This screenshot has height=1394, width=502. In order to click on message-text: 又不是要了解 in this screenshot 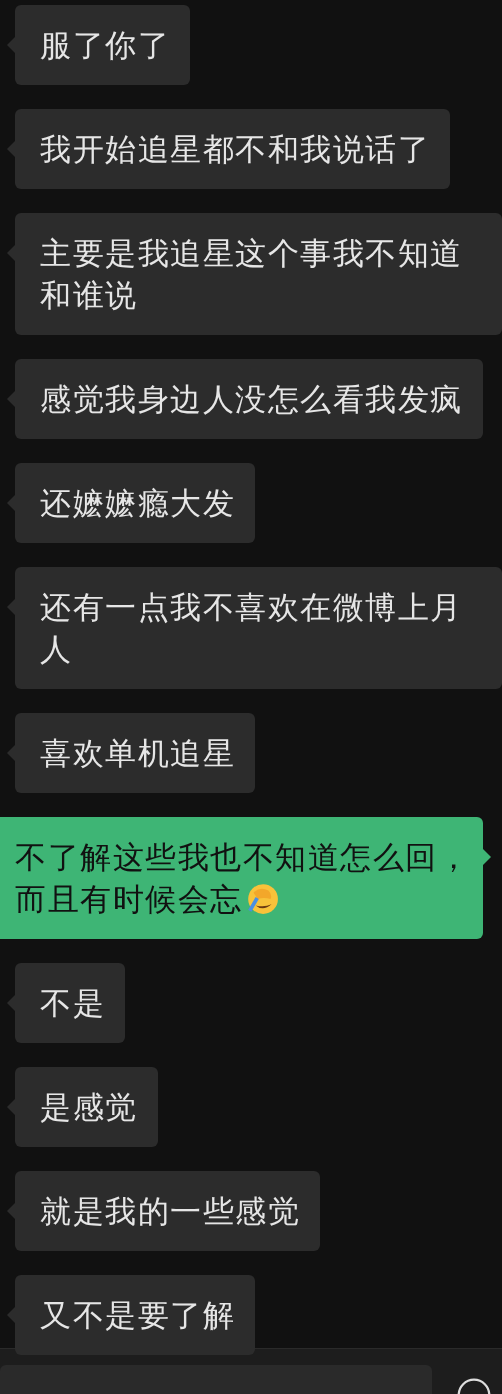, I will do `click(137, 1315)`.